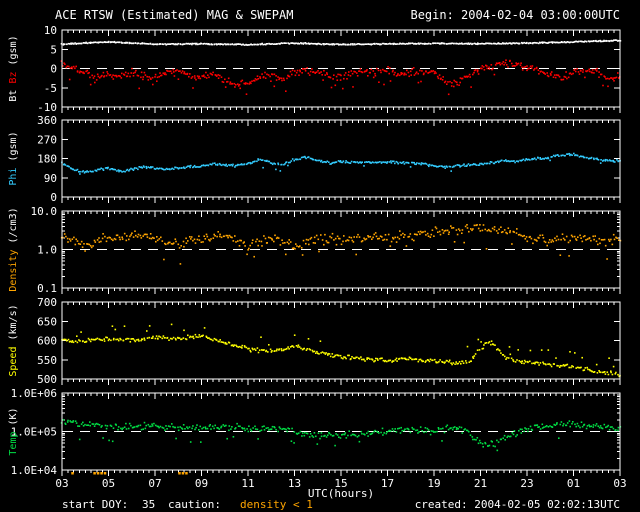 The width and height of the screenshot is (640, 512). Describe the element at coordinates (47, 139) in the screenshot. I see `ytick-label: 270` at that location.